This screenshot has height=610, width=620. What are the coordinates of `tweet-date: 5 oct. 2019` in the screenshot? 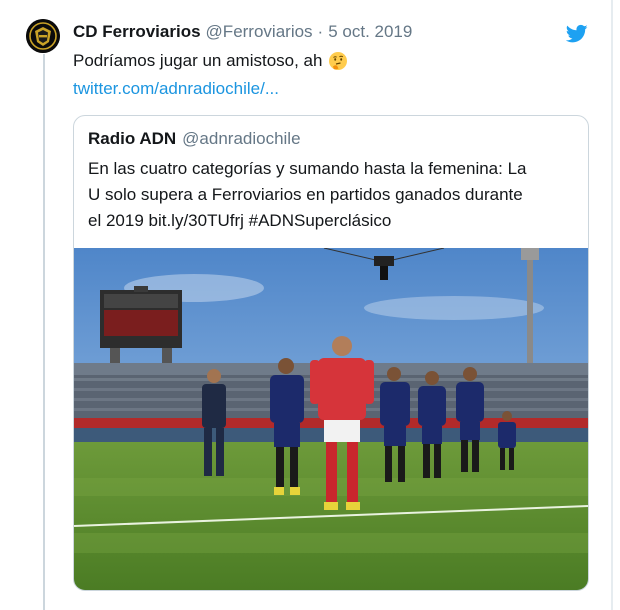 It's located at (370, 32).